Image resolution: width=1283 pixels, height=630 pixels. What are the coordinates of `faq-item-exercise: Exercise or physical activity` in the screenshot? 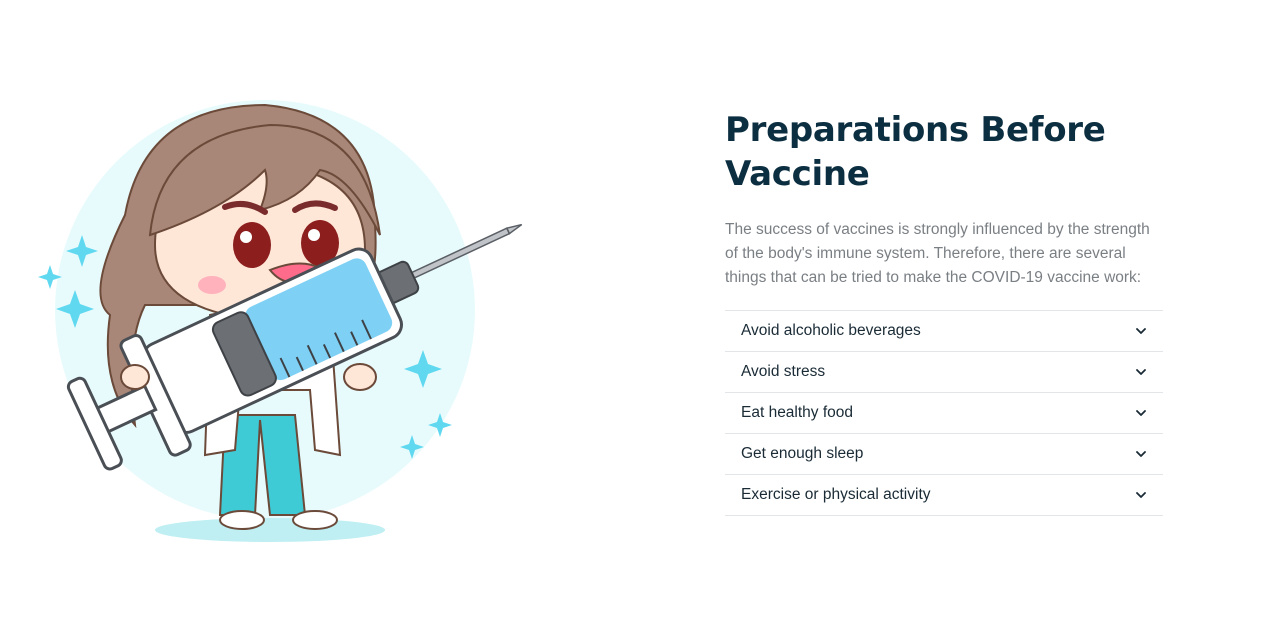 It's located at (944, 495).